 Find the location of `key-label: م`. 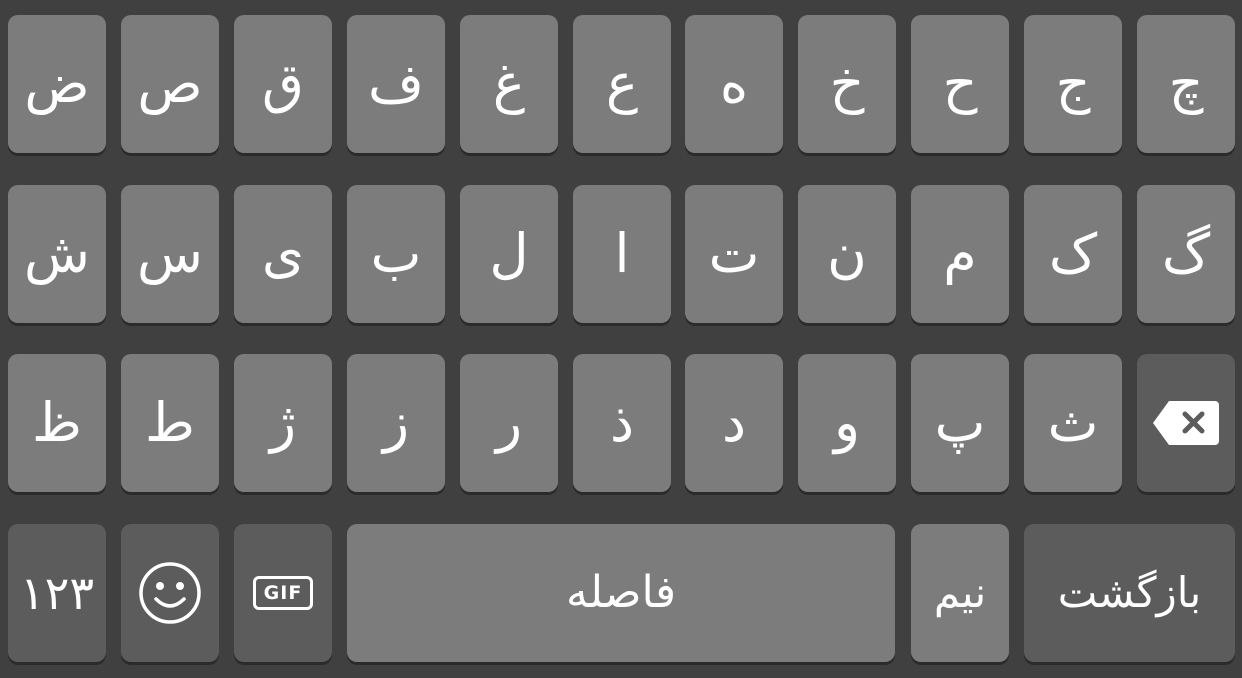

key-label: م is located at coordinates (960, 253).